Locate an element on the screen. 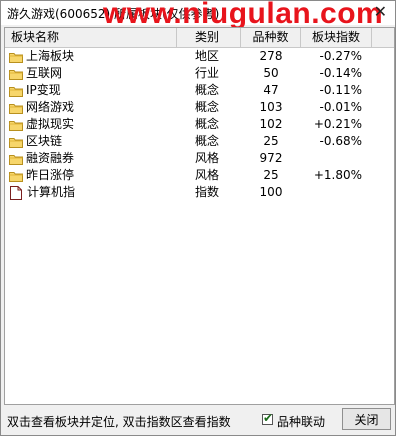  sector-name: IP变现 is located at coordinates (43, 90).